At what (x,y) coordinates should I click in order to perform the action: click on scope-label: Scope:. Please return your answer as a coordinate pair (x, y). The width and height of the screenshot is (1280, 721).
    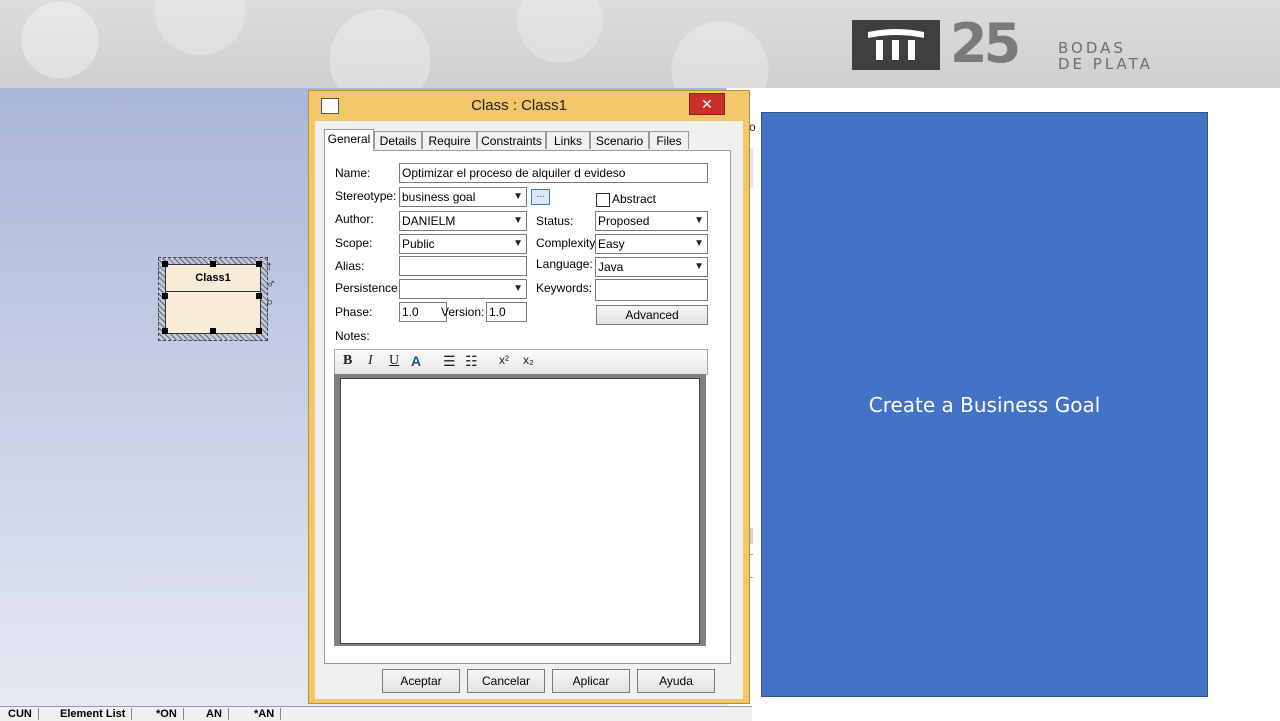
    Looking at the image, I should click on (354, 243).